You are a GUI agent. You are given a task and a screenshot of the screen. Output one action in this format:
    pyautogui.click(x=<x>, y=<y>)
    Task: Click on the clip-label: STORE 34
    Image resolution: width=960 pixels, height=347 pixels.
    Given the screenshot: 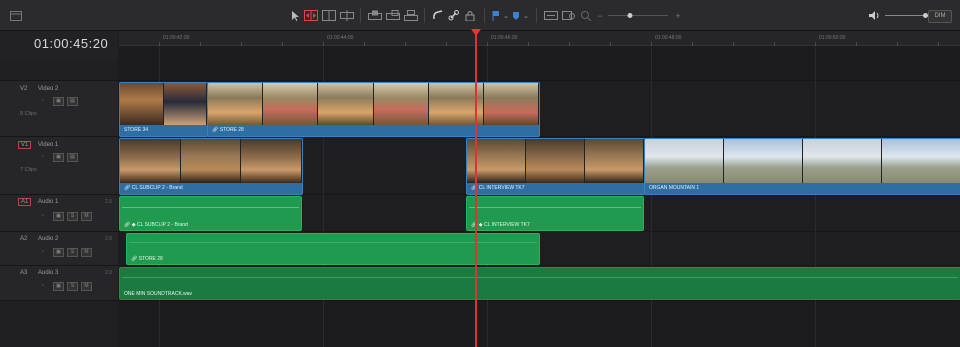 What is the action you would take?
    pyautogui.click(x=163, y=130)
    